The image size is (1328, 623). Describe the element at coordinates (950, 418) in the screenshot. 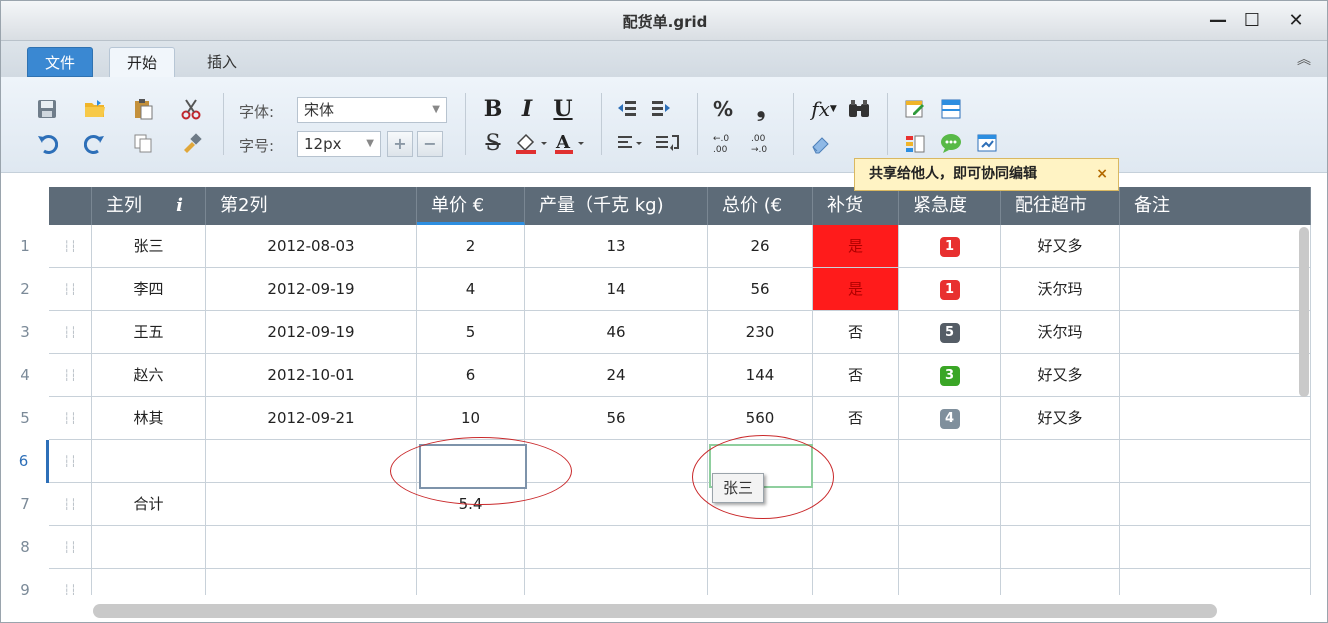

I see `cell-urgency: 4` at that location.